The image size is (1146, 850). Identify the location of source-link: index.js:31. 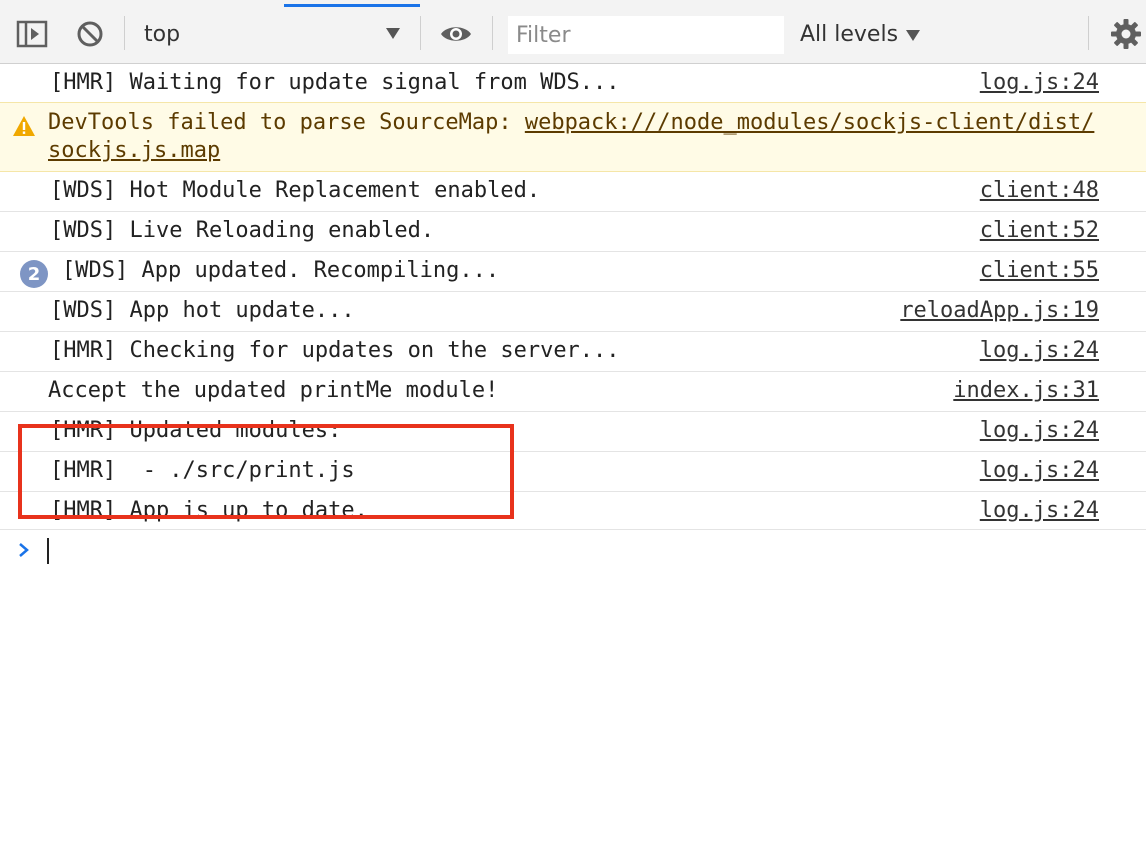
(1026, 390).